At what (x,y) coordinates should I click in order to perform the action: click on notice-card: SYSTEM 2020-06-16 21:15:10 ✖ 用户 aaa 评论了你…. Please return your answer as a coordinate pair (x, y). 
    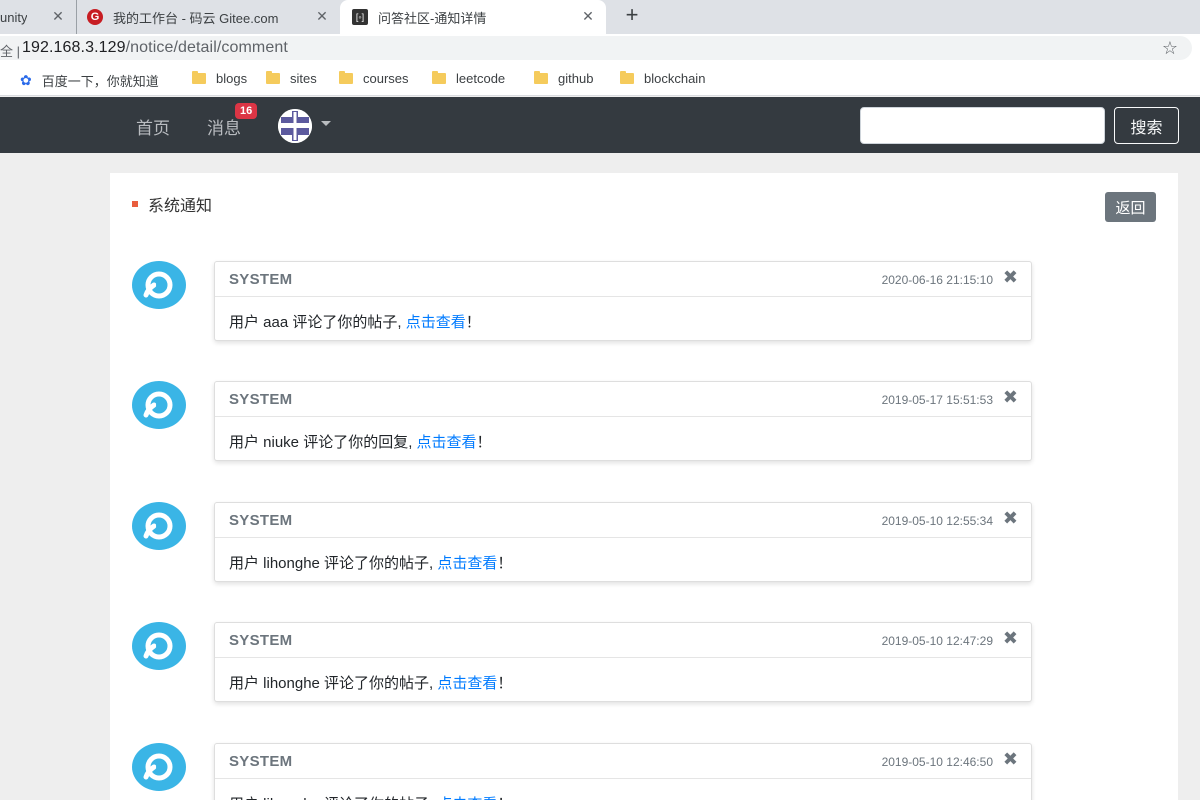
    Looking at the image, I should click on (623, 301).